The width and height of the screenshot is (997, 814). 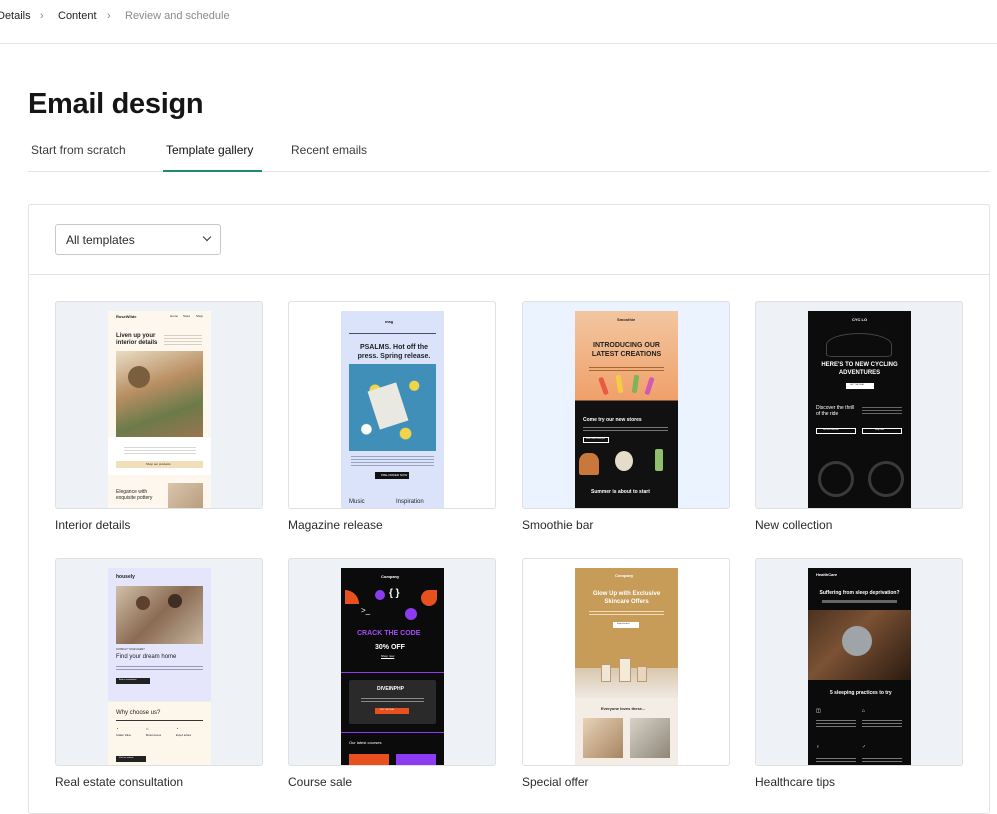 What do you see at coordinates (818, 747) in the screenshot?
I see `preview-tip-icon: ♀` at bounding box center [818, 747].